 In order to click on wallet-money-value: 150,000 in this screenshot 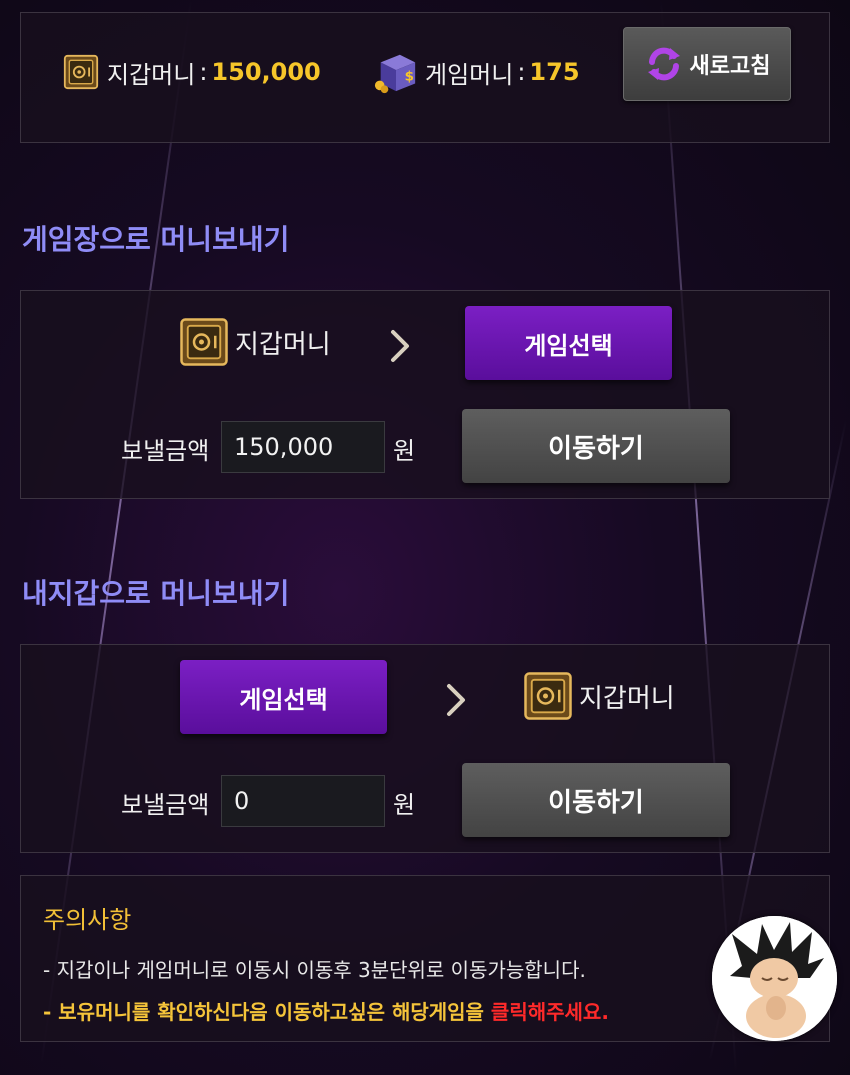, I will do `click(266, 72)`.